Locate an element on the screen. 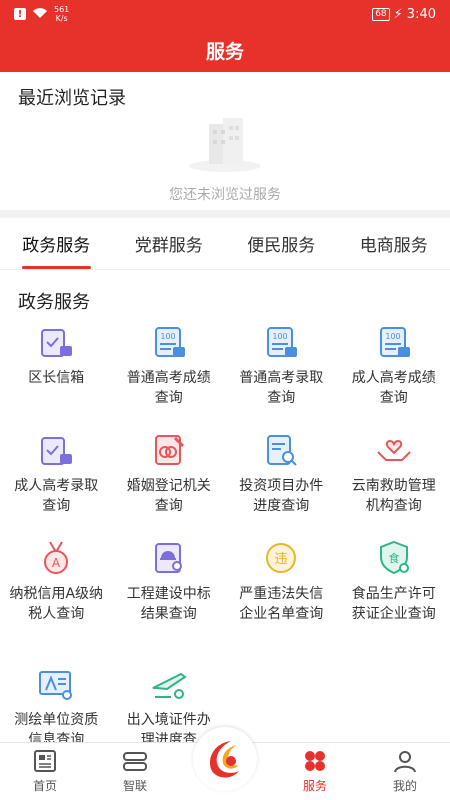  section-title: 政务服务 is located at coordinates (54, 302).